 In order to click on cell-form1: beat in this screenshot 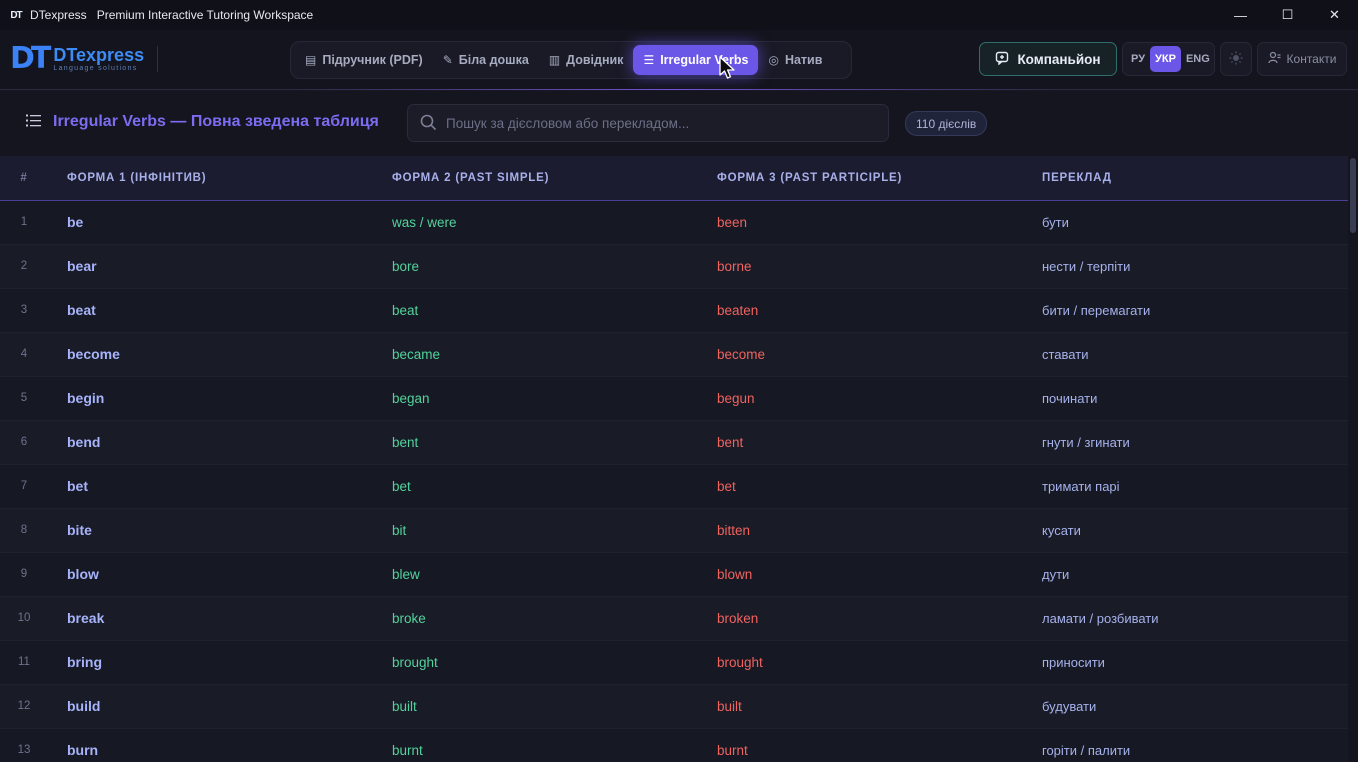, I will do `click(81, 310)`.